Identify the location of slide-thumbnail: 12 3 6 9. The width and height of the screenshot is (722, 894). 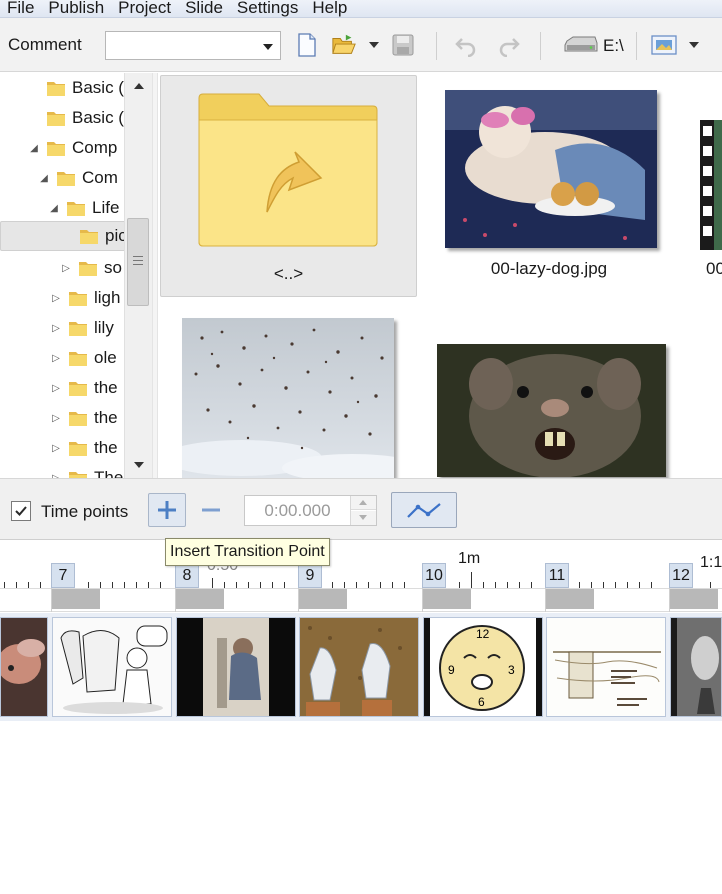
(483, 667).